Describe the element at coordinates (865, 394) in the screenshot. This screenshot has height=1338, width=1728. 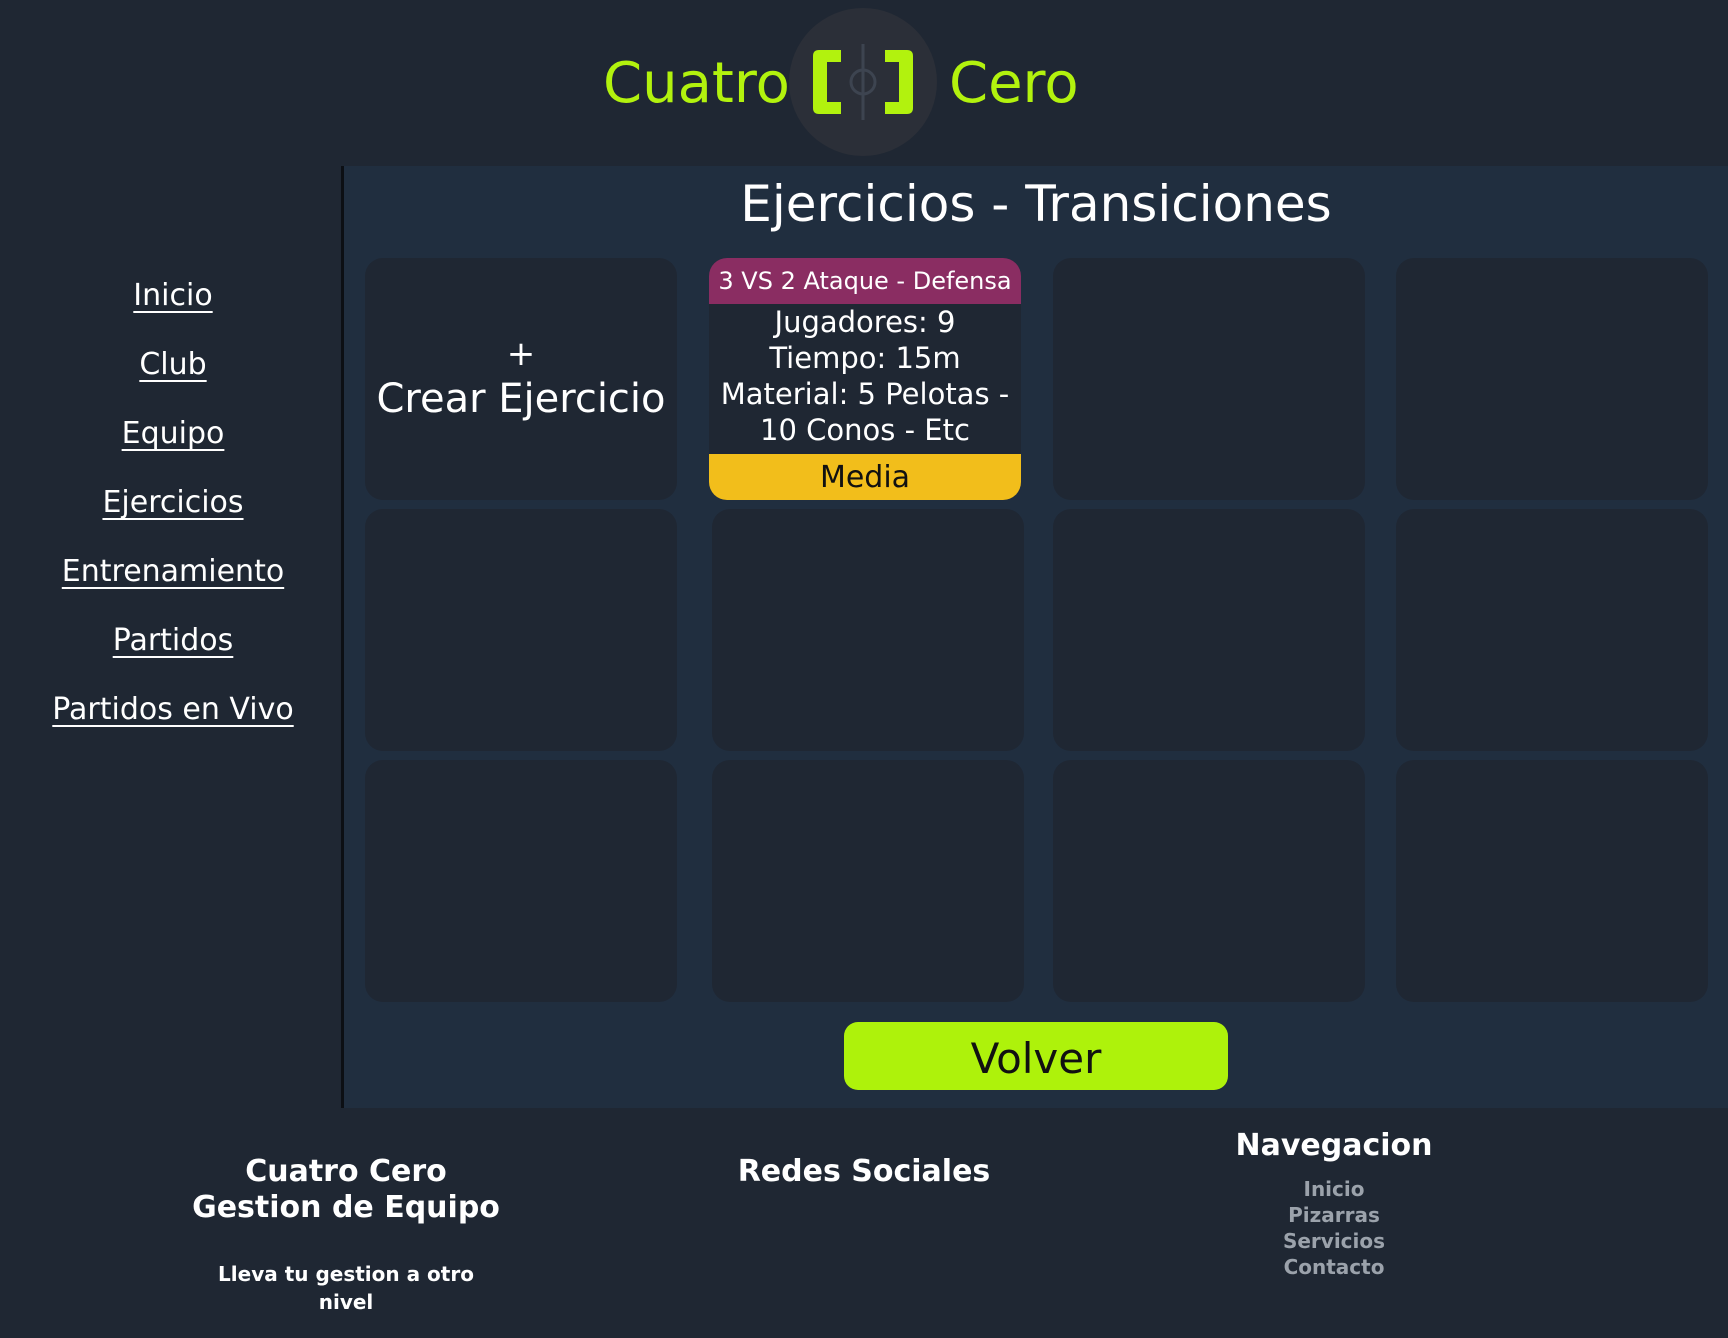
I see `exercise-material: Material: 5 Pelotas -` at that location.